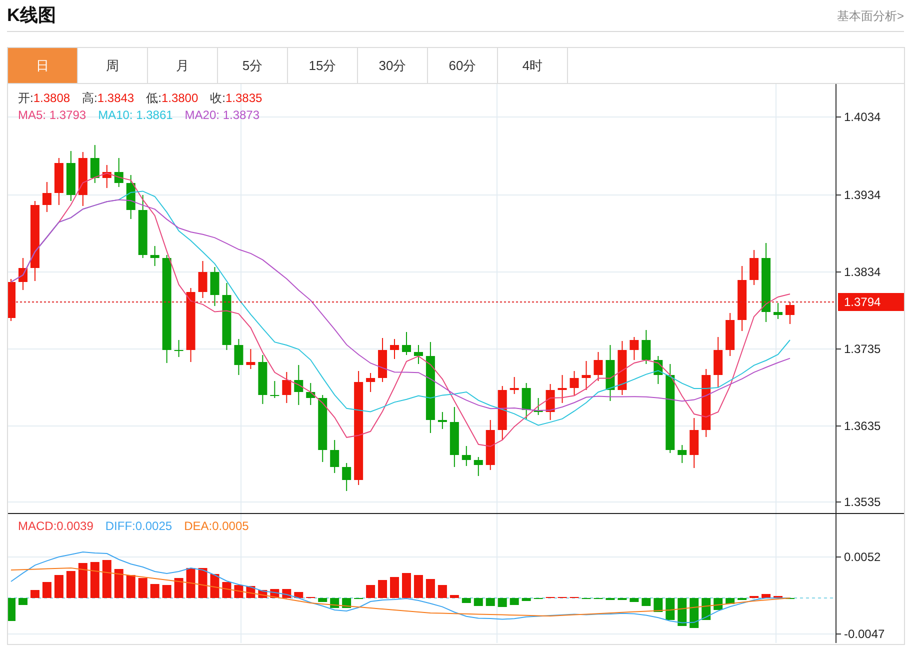 This screenshot has width=911, height=646. What do you see at coordinates (138, 526) in the screenshot?
I see `macd-legend-text: DIFF:0.0025` at bounding box center [138, 526].